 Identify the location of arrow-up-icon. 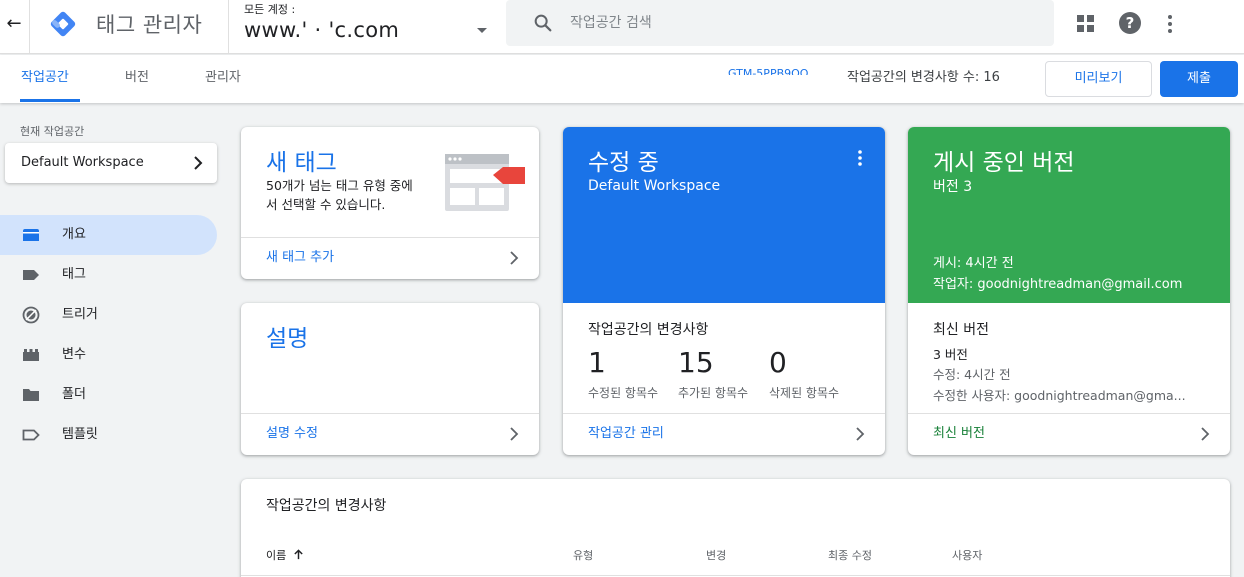
(298, 554).